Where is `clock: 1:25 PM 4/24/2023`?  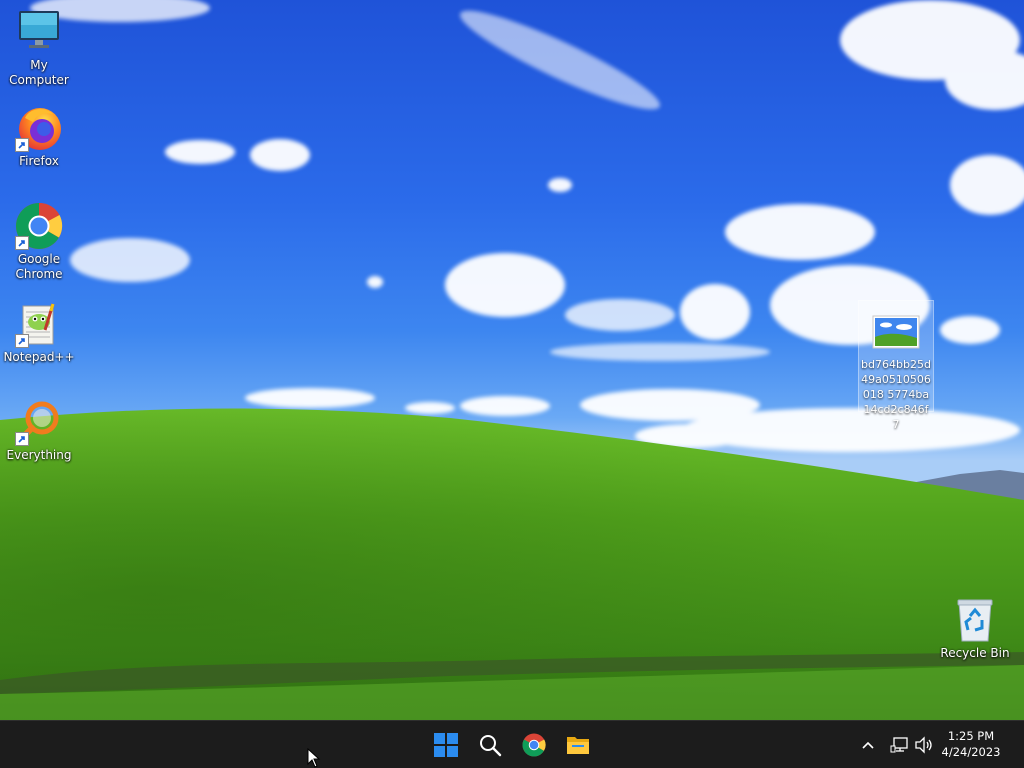
clock: 1:25 PM 4/24/2023 is located at coordinates (971, 744).